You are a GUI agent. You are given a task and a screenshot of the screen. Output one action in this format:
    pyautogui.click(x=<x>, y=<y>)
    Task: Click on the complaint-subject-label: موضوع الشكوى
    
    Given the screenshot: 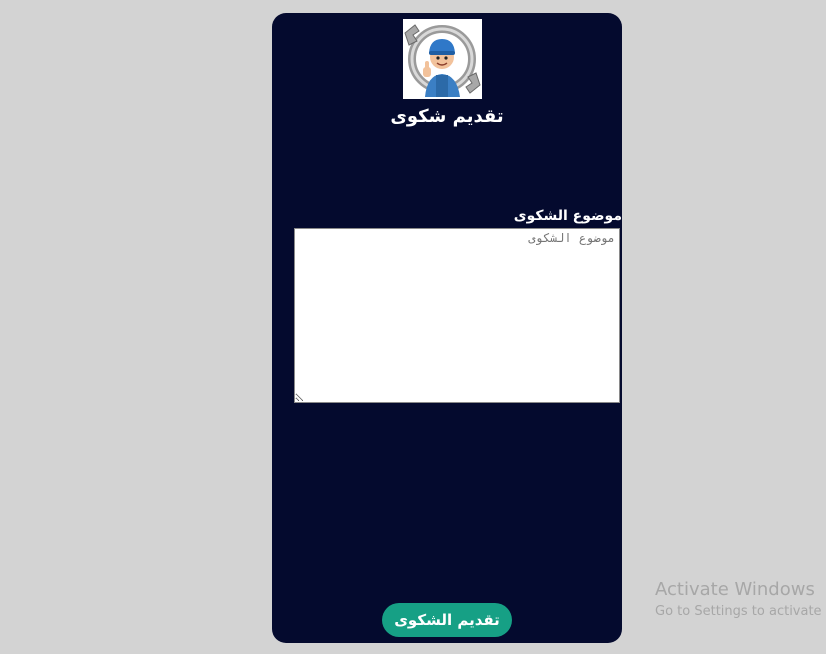 What is the action you would take?
    pyautogui.click(x=567, y=216)
    